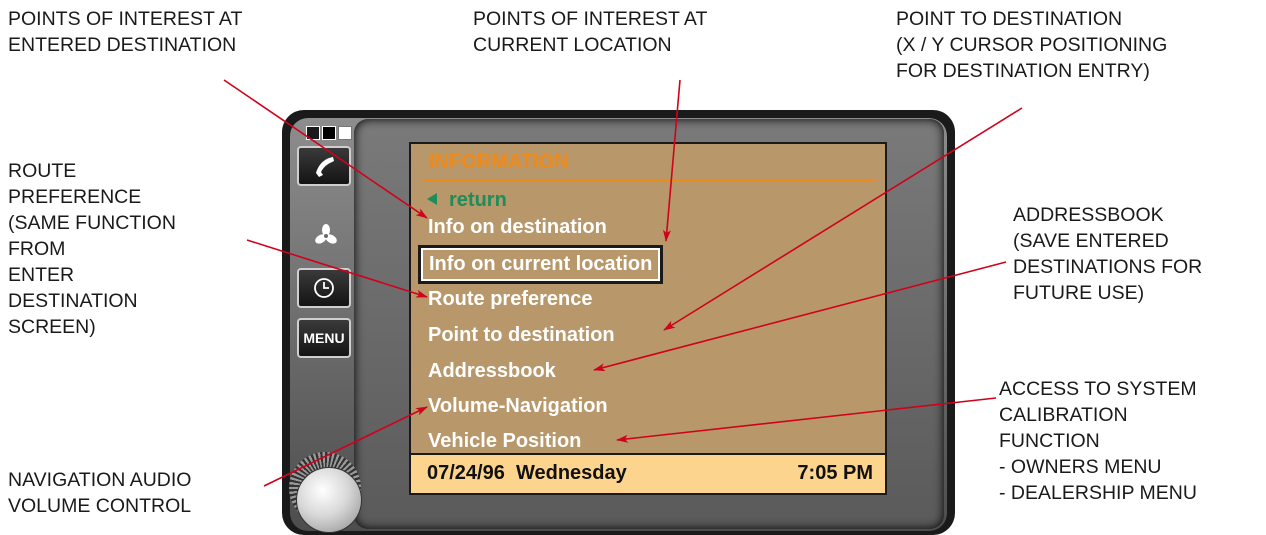 The width and height of the screenshot is (1266, 535). I want to click on status-date: 07/24/96 Wednesday, so click(527, 473).